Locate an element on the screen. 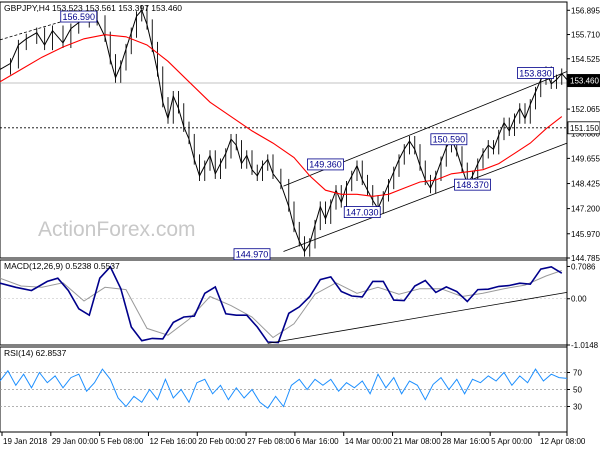  x-tick-label: 21 Mar 08:00 is located at coordinates (418, 441).